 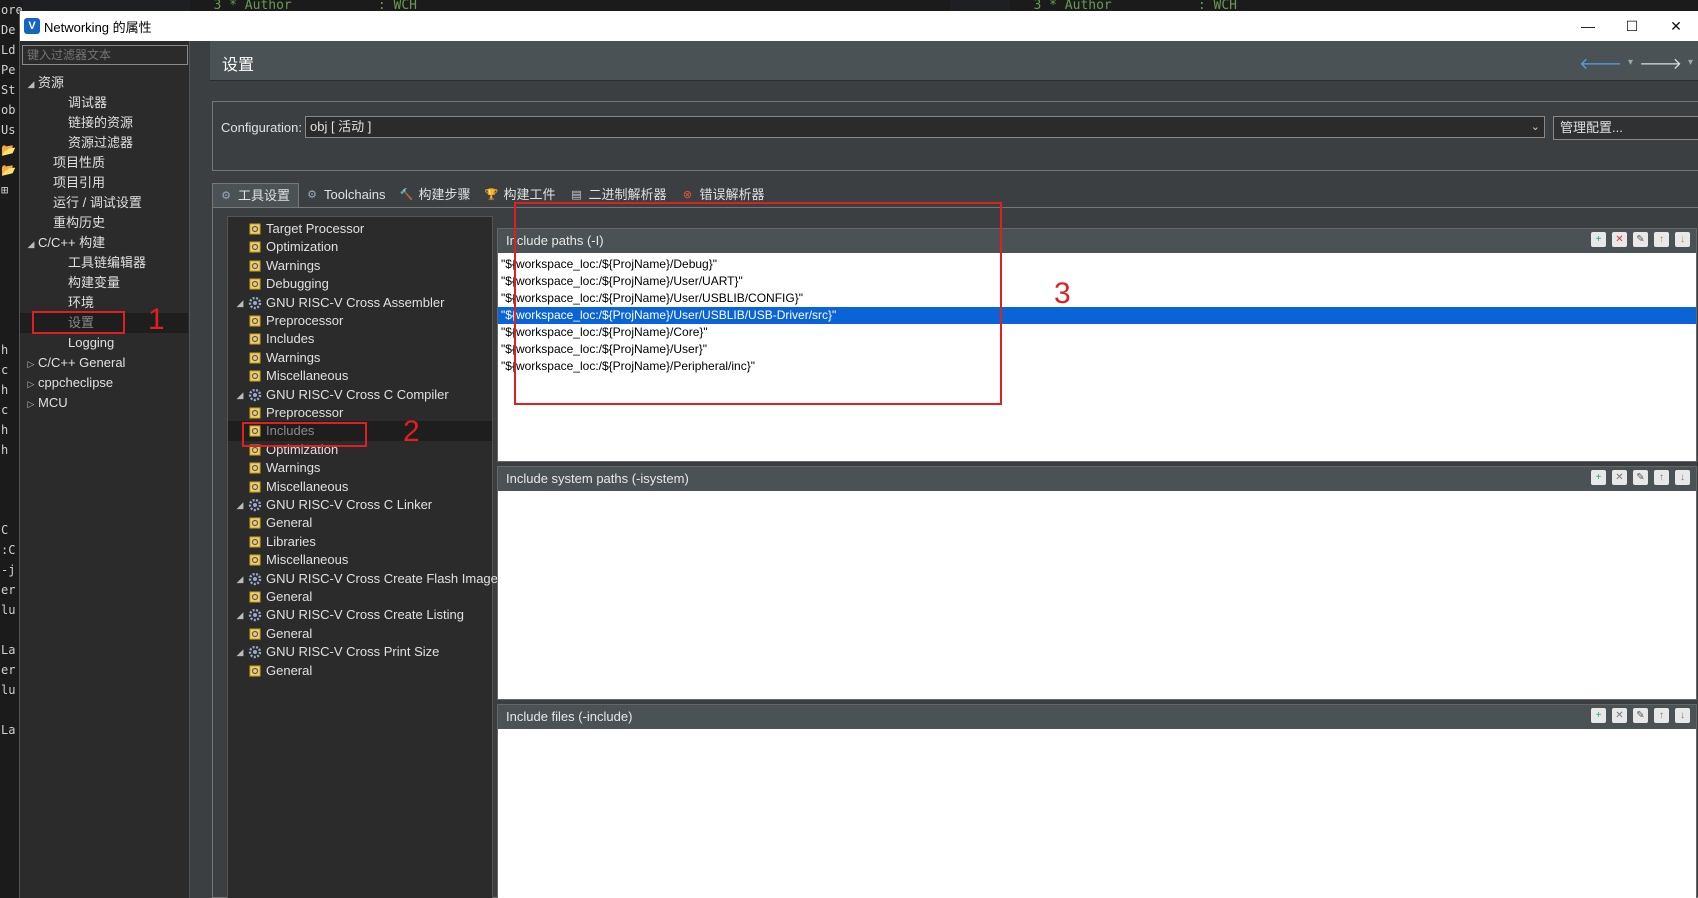 I want to click on nav-item-5: 项目引用, so click(x=104, y=183).